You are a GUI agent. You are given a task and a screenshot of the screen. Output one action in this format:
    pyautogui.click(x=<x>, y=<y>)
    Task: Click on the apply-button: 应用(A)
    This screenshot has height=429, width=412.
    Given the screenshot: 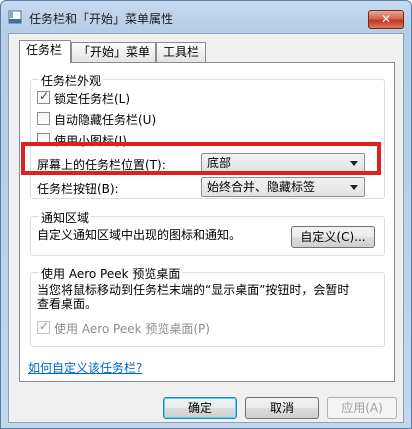 What is the action you would take?
    pyautogui.click(x=362, y=408)
    